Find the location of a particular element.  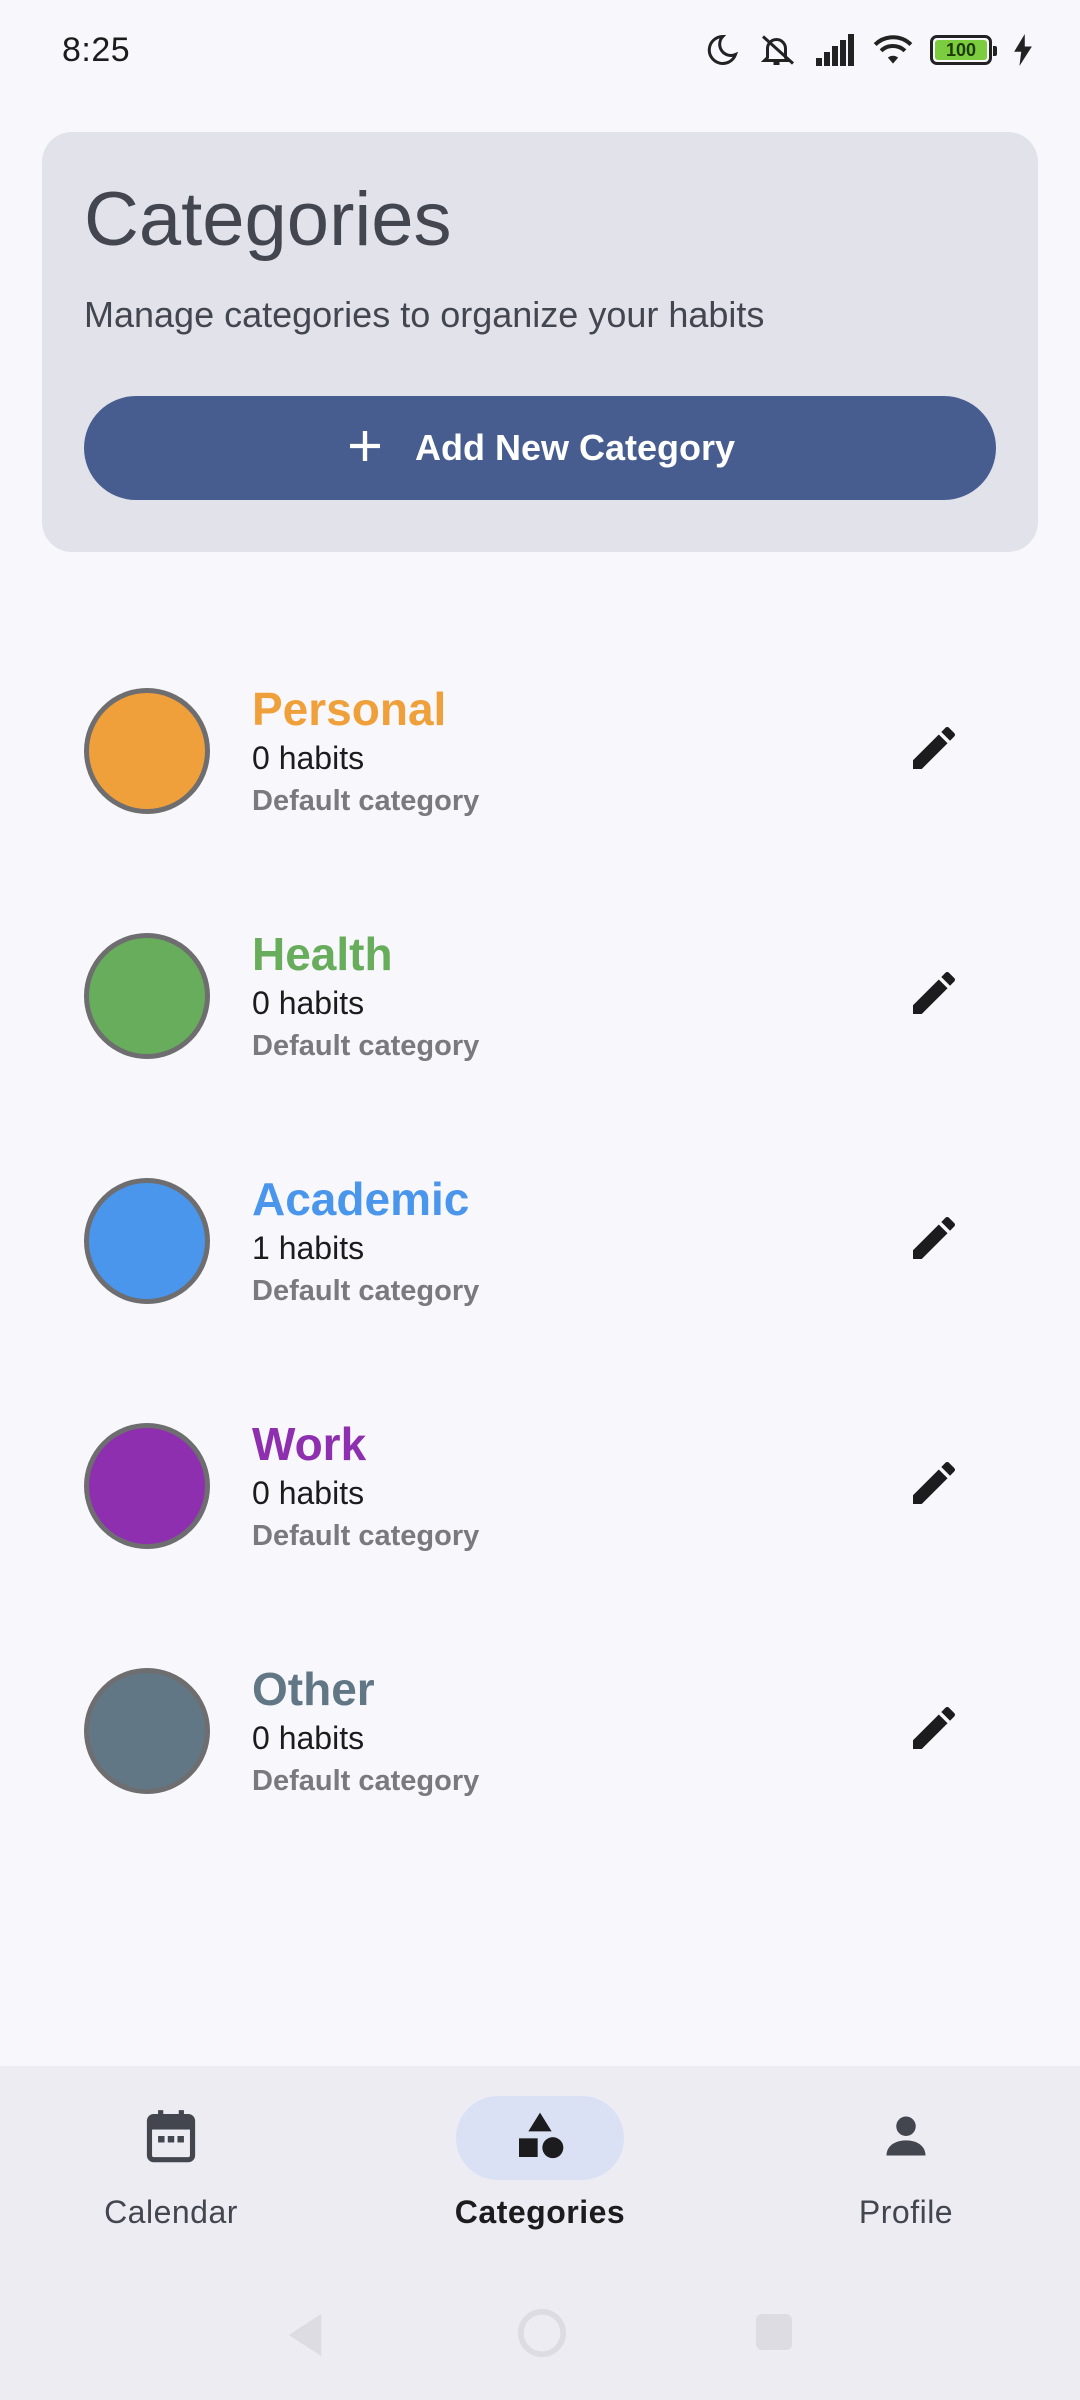

category-row-health: Health 0 habits Default category is located at coordinates (540, 1007).